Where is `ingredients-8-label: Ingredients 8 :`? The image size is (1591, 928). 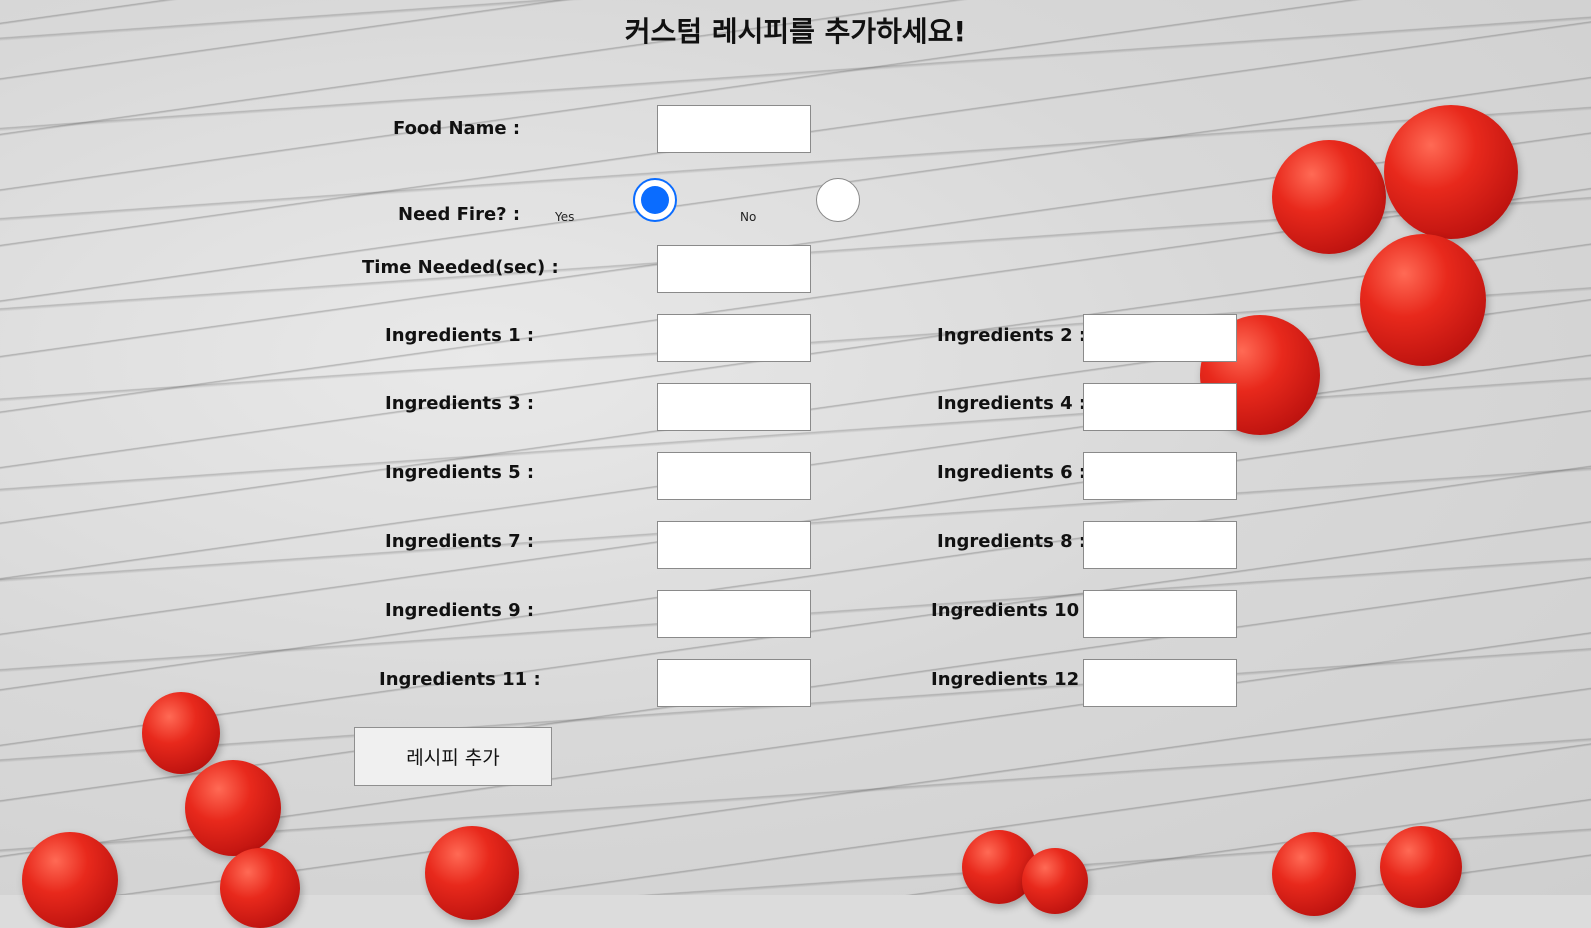
ingredients-8-label: Ingredients 8 : is located at coordinates (1012, 541).